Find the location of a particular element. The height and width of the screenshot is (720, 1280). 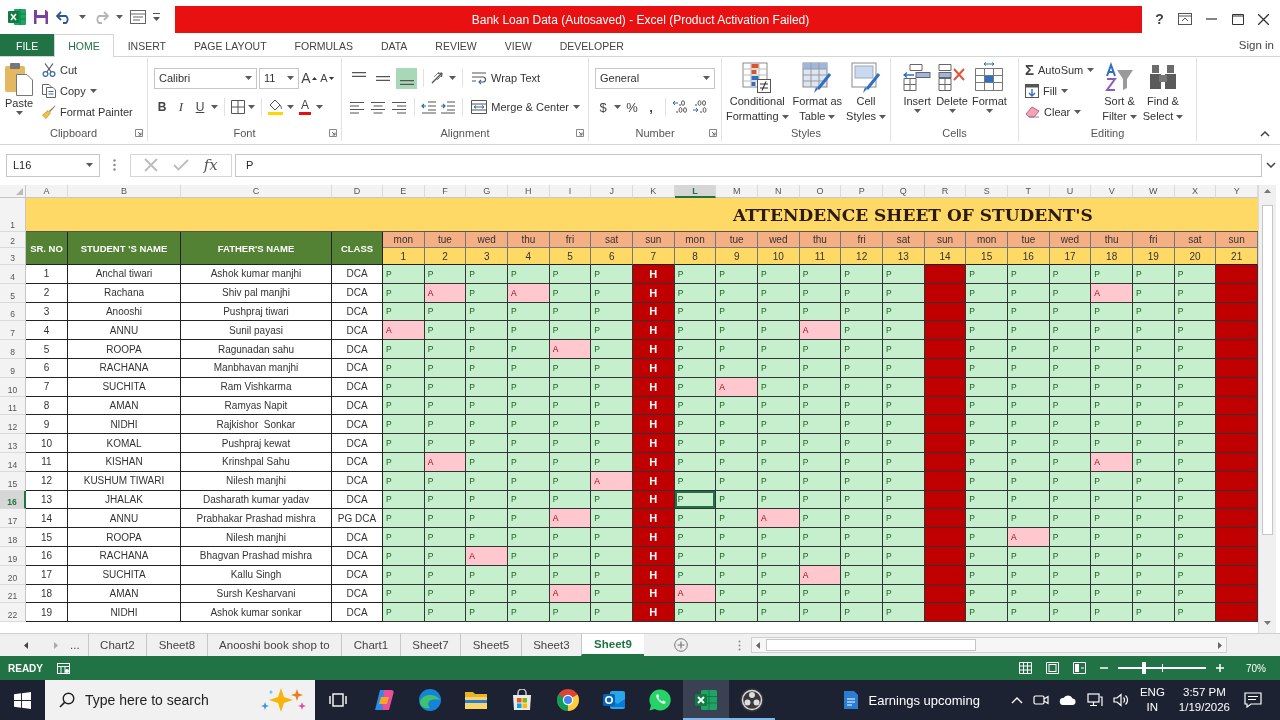

column-header: T is located at coordinates (1029, 191).